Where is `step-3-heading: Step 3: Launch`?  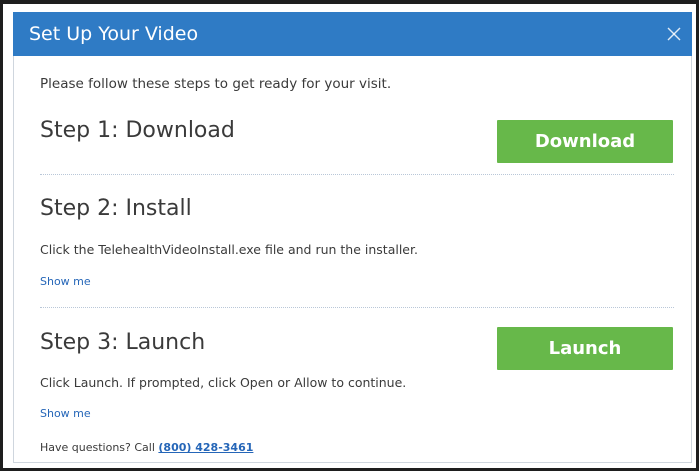 step-3-heading: Step 3: Launch is located at coordinates (123, 342).